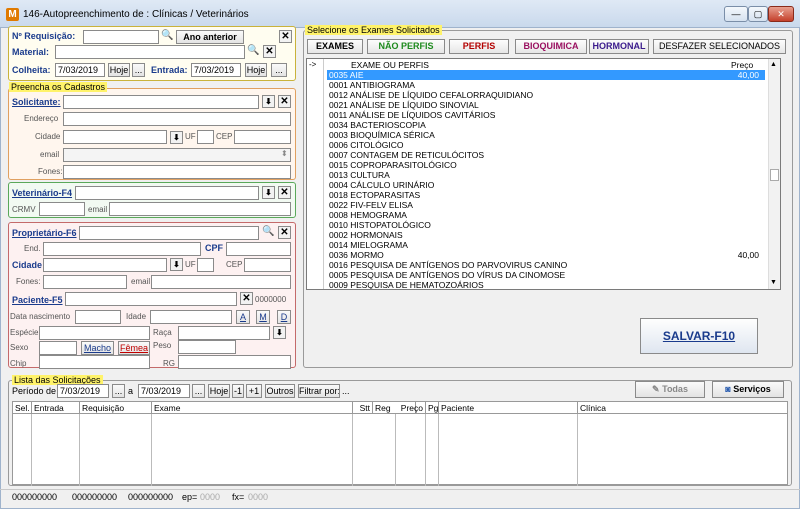  What do you see at coordinates (262, 137) in the screenshot?
I see `cep-input` at bounding box center [262, 137].